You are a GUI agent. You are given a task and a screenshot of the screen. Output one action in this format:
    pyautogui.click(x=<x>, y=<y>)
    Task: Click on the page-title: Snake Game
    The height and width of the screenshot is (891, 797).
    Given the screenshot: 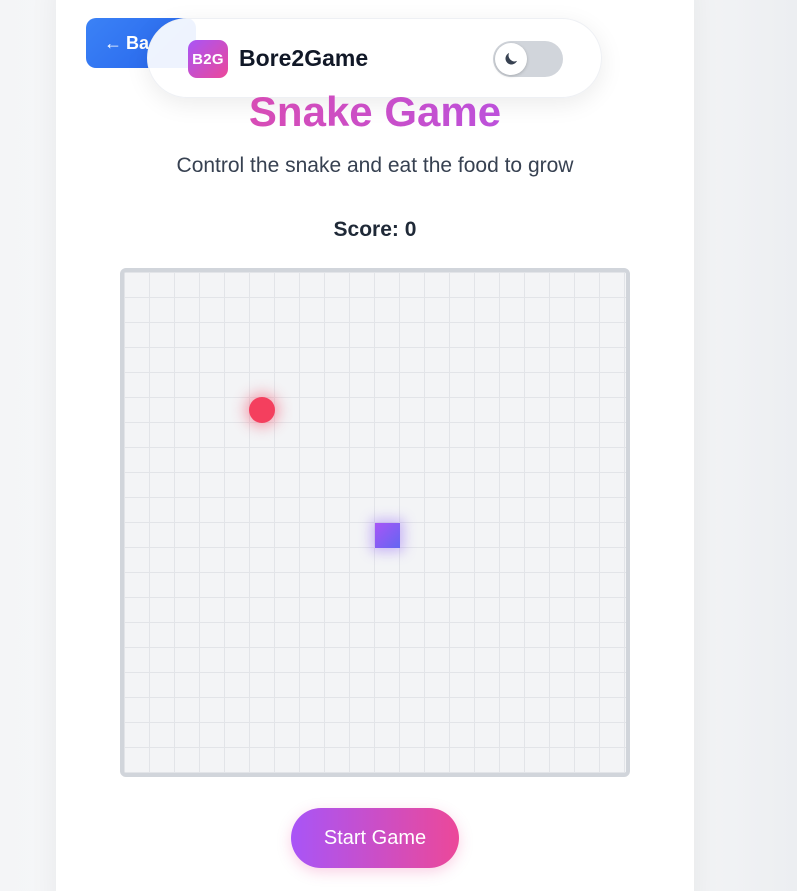 What is the action you would take?
    pyautogui.click(x=375, y=112)
    